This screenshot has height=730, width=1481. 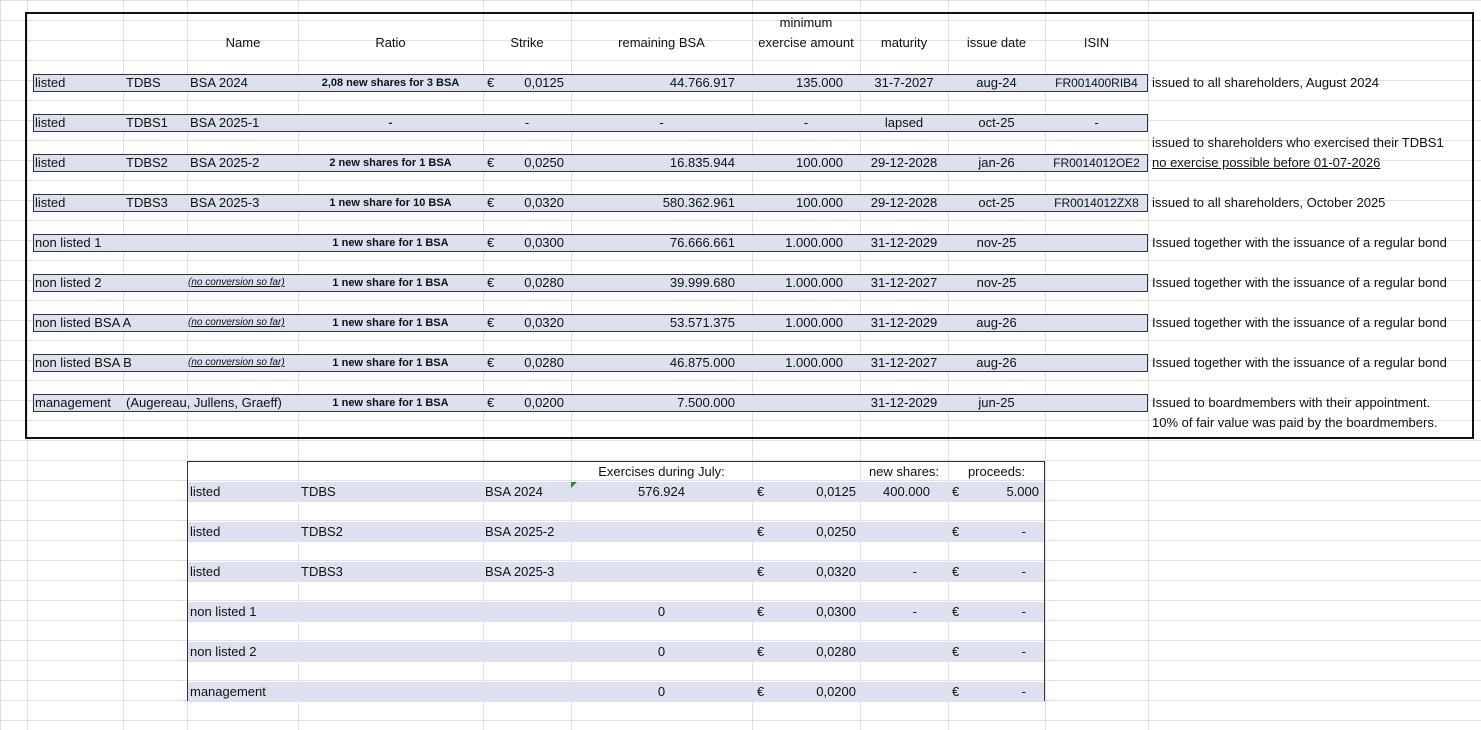 I want to click on ex-cell-proceeds: 5.000, so click(x=1002, y=492).